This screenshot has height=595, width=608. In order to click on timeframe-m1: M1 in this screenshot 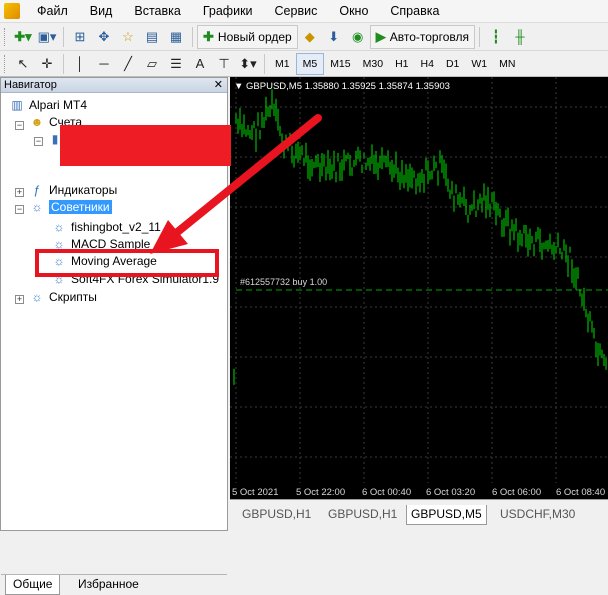, I will do `click(282, 64)`.